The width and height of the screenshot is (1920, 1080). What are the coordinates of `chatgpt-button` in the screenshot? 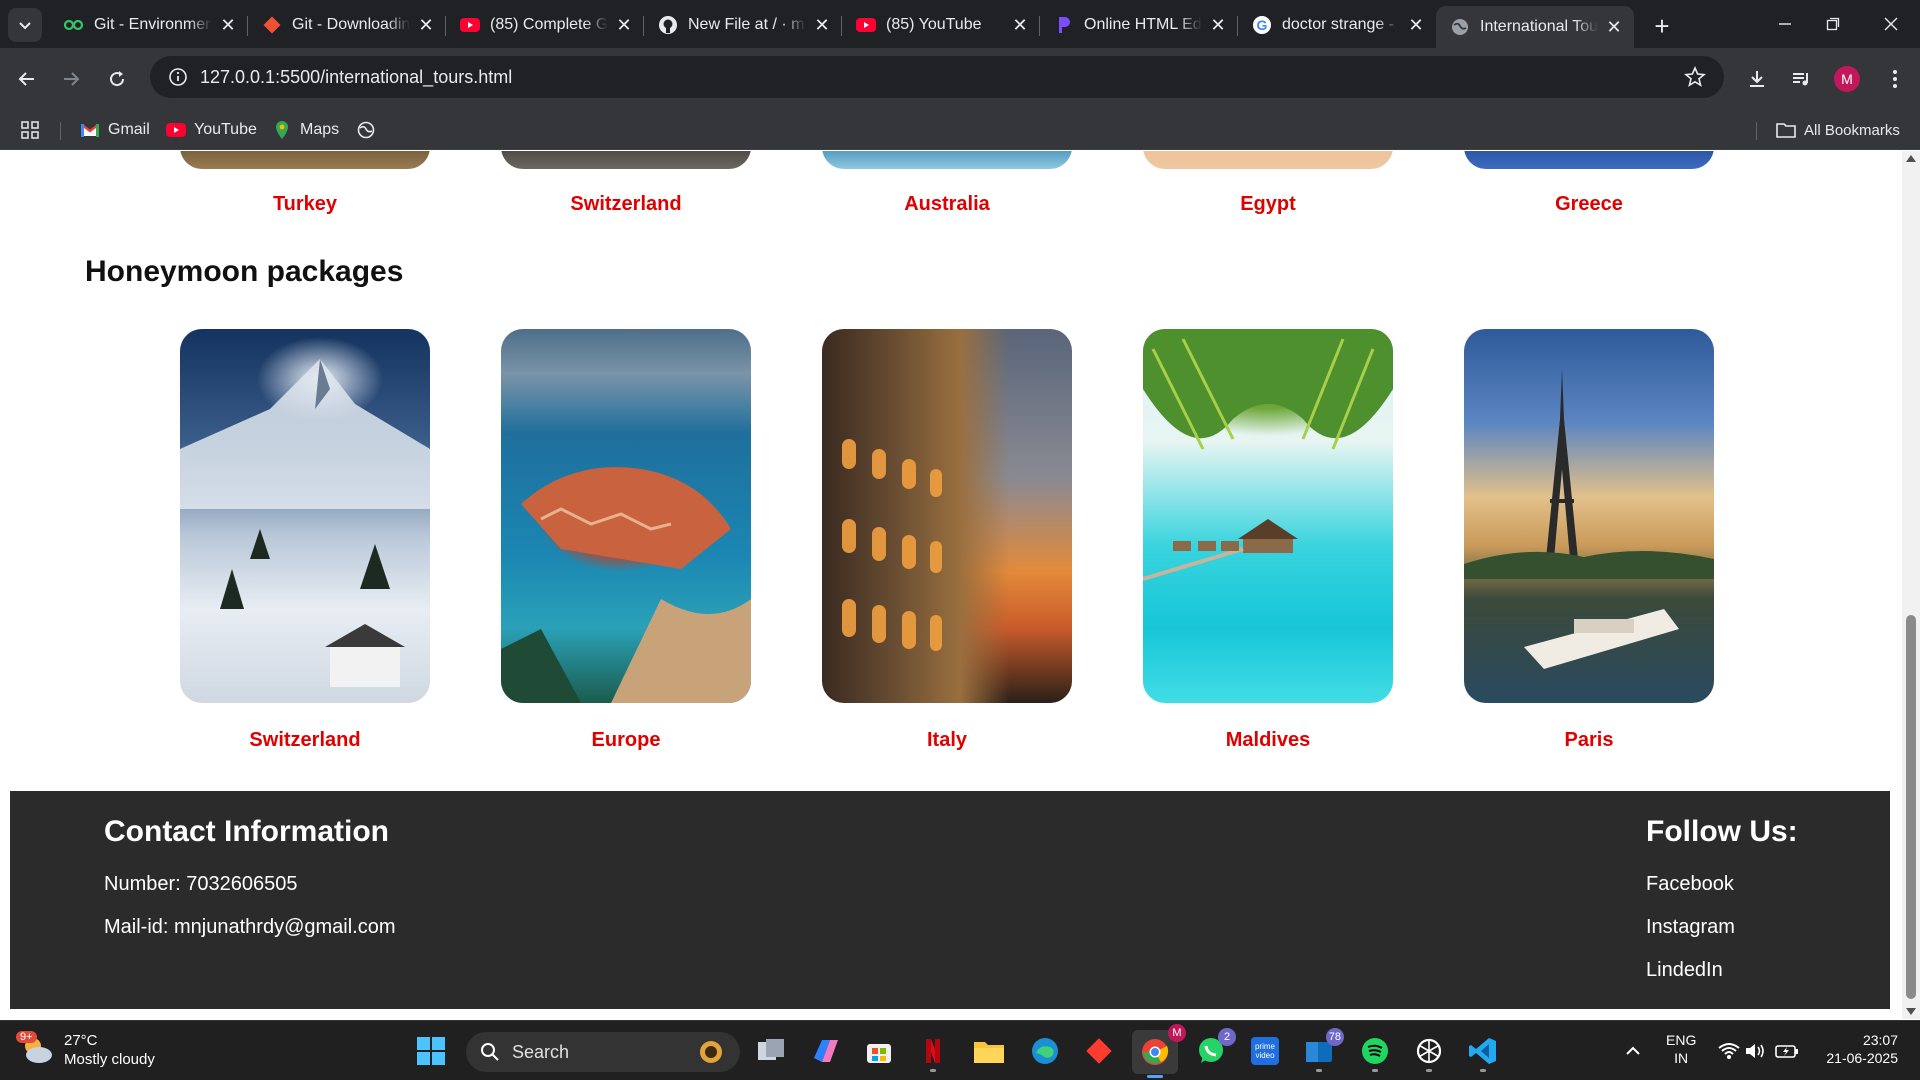 It's located at (1429, 1053).